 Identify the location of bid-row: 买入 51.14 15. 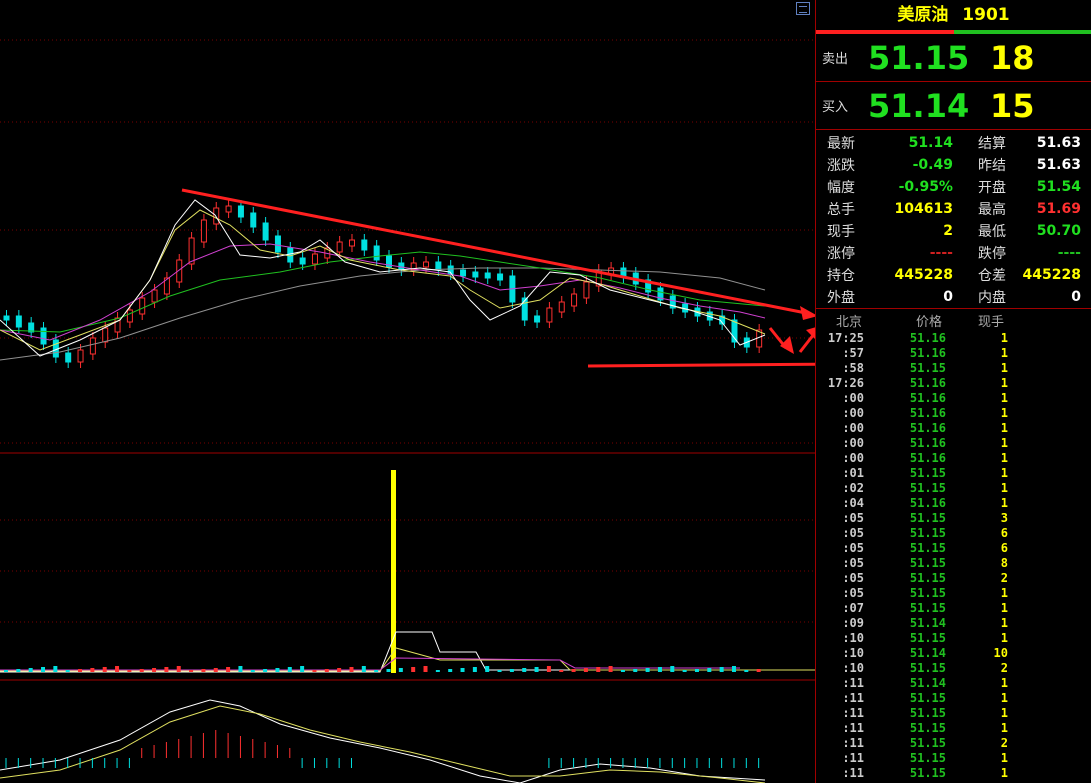
(953, 106).